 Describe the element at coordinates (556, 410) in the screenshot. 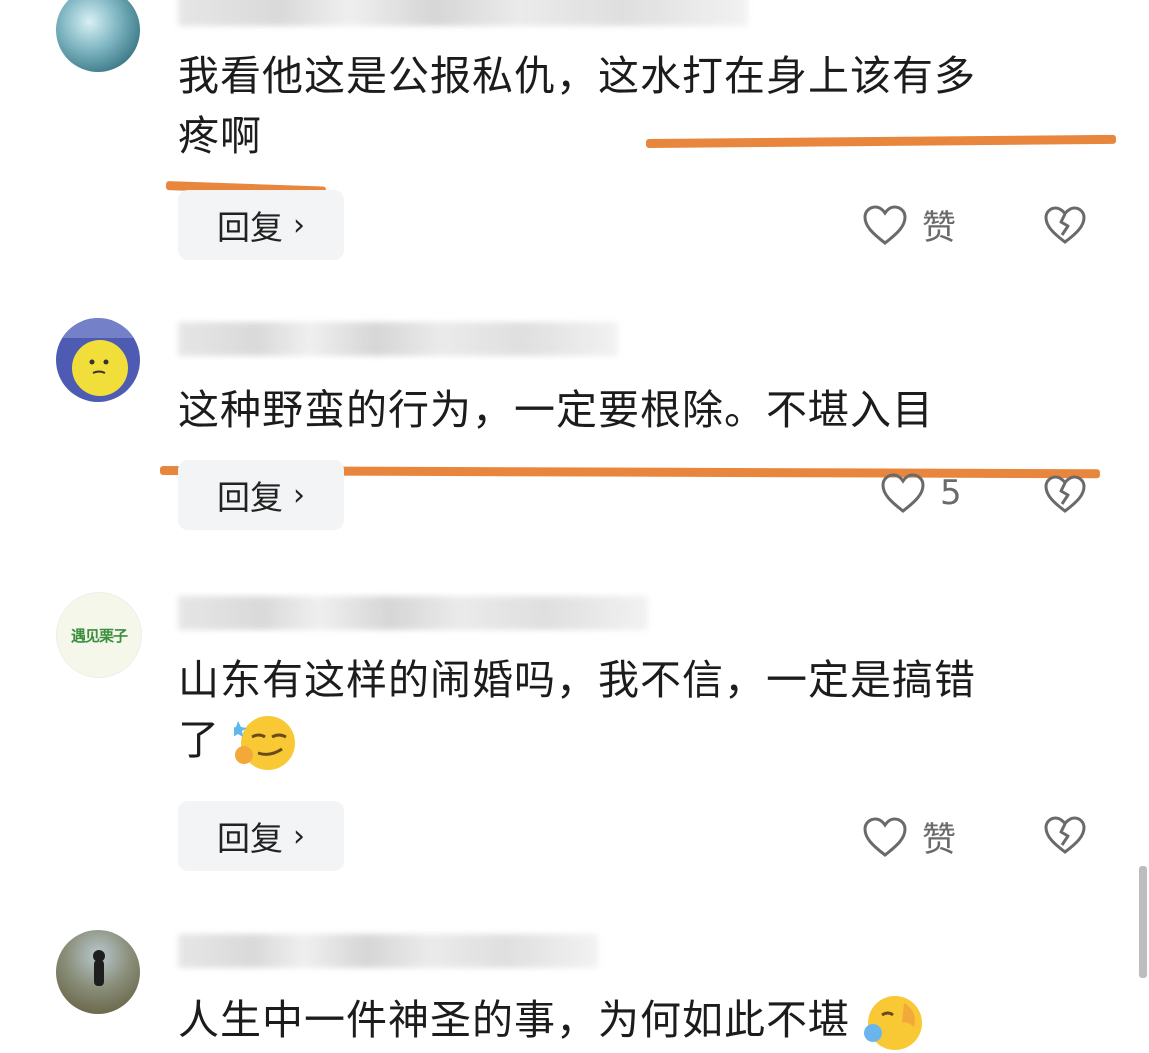

I see `comment-text-line: 这种野蛮的行为，一定要根除。不堪入目` at that location.